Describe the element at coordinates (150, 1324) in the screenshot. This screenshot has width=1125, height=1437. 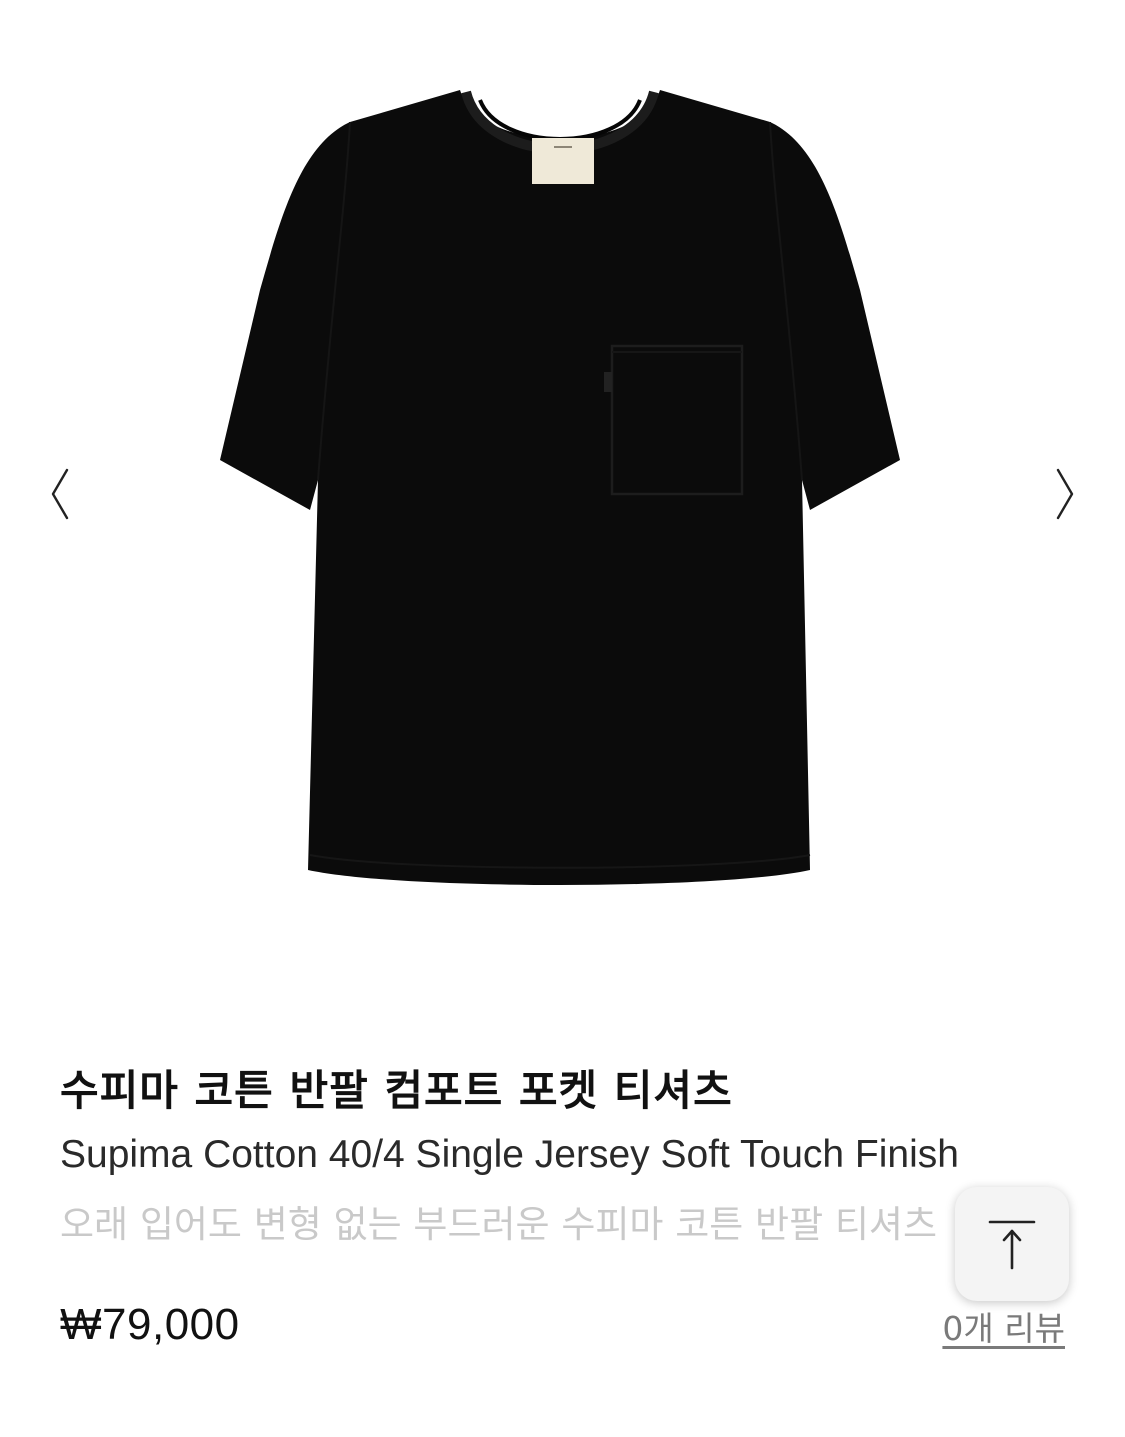
I see `product-price: ₩79,000` at that location.